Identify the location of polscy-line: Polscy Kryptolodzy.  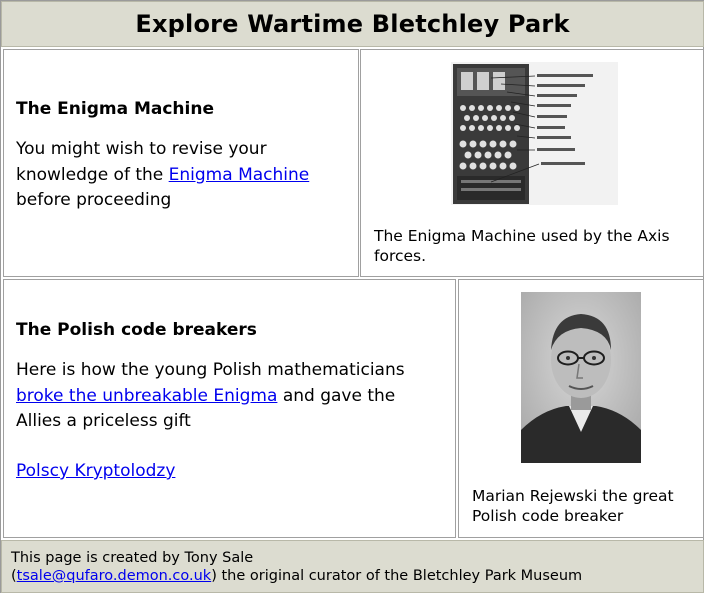
(95, 472).